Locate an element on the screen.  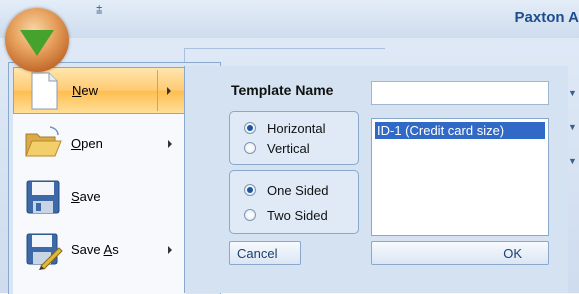
application-arrow-icon is located at coordinates (37, 43).